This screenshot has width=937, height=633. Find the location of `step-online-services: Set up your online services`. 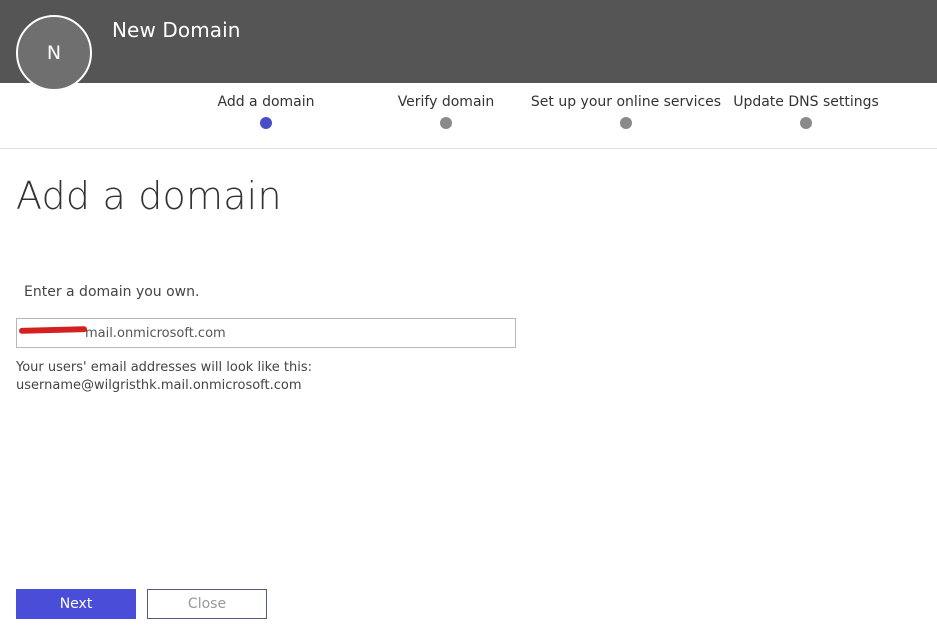

step-online-services: Set up your online services is located at coordinates (626, 111).